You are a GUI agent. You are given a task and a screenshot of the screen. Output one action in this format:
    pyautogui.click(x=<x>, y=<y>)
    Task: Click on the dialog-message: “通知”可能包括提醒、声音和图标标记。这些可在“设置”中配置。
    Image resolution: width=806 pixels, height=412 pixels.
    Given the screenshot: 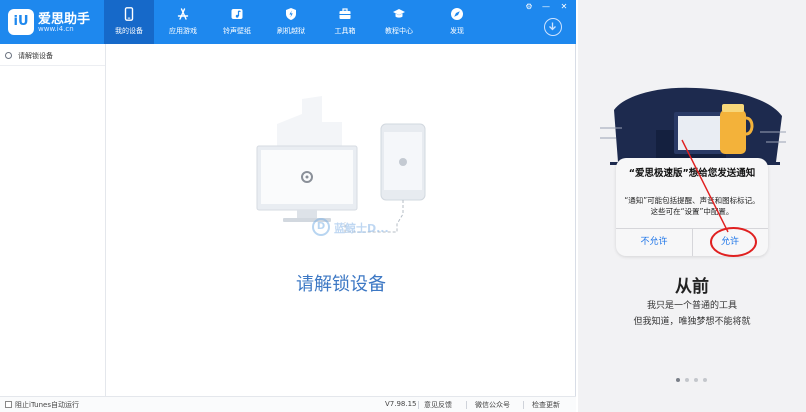 What is the action you would take?
    pyautogui.click(x=692, y=206)
    